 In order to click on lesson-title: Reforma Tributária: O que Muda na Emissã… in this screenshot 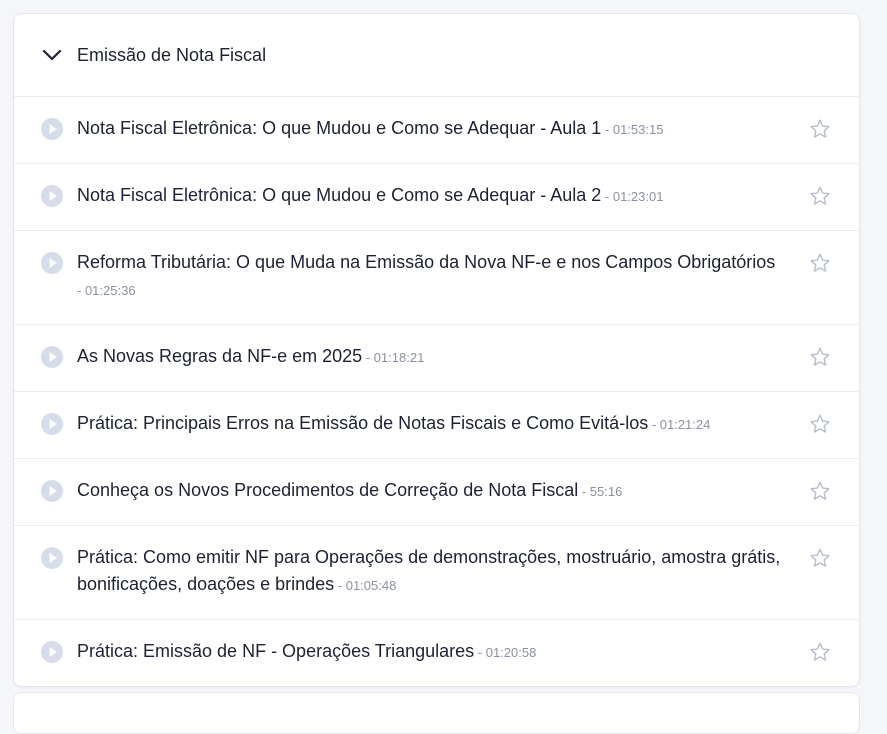, I will do `click(426, 262)`.